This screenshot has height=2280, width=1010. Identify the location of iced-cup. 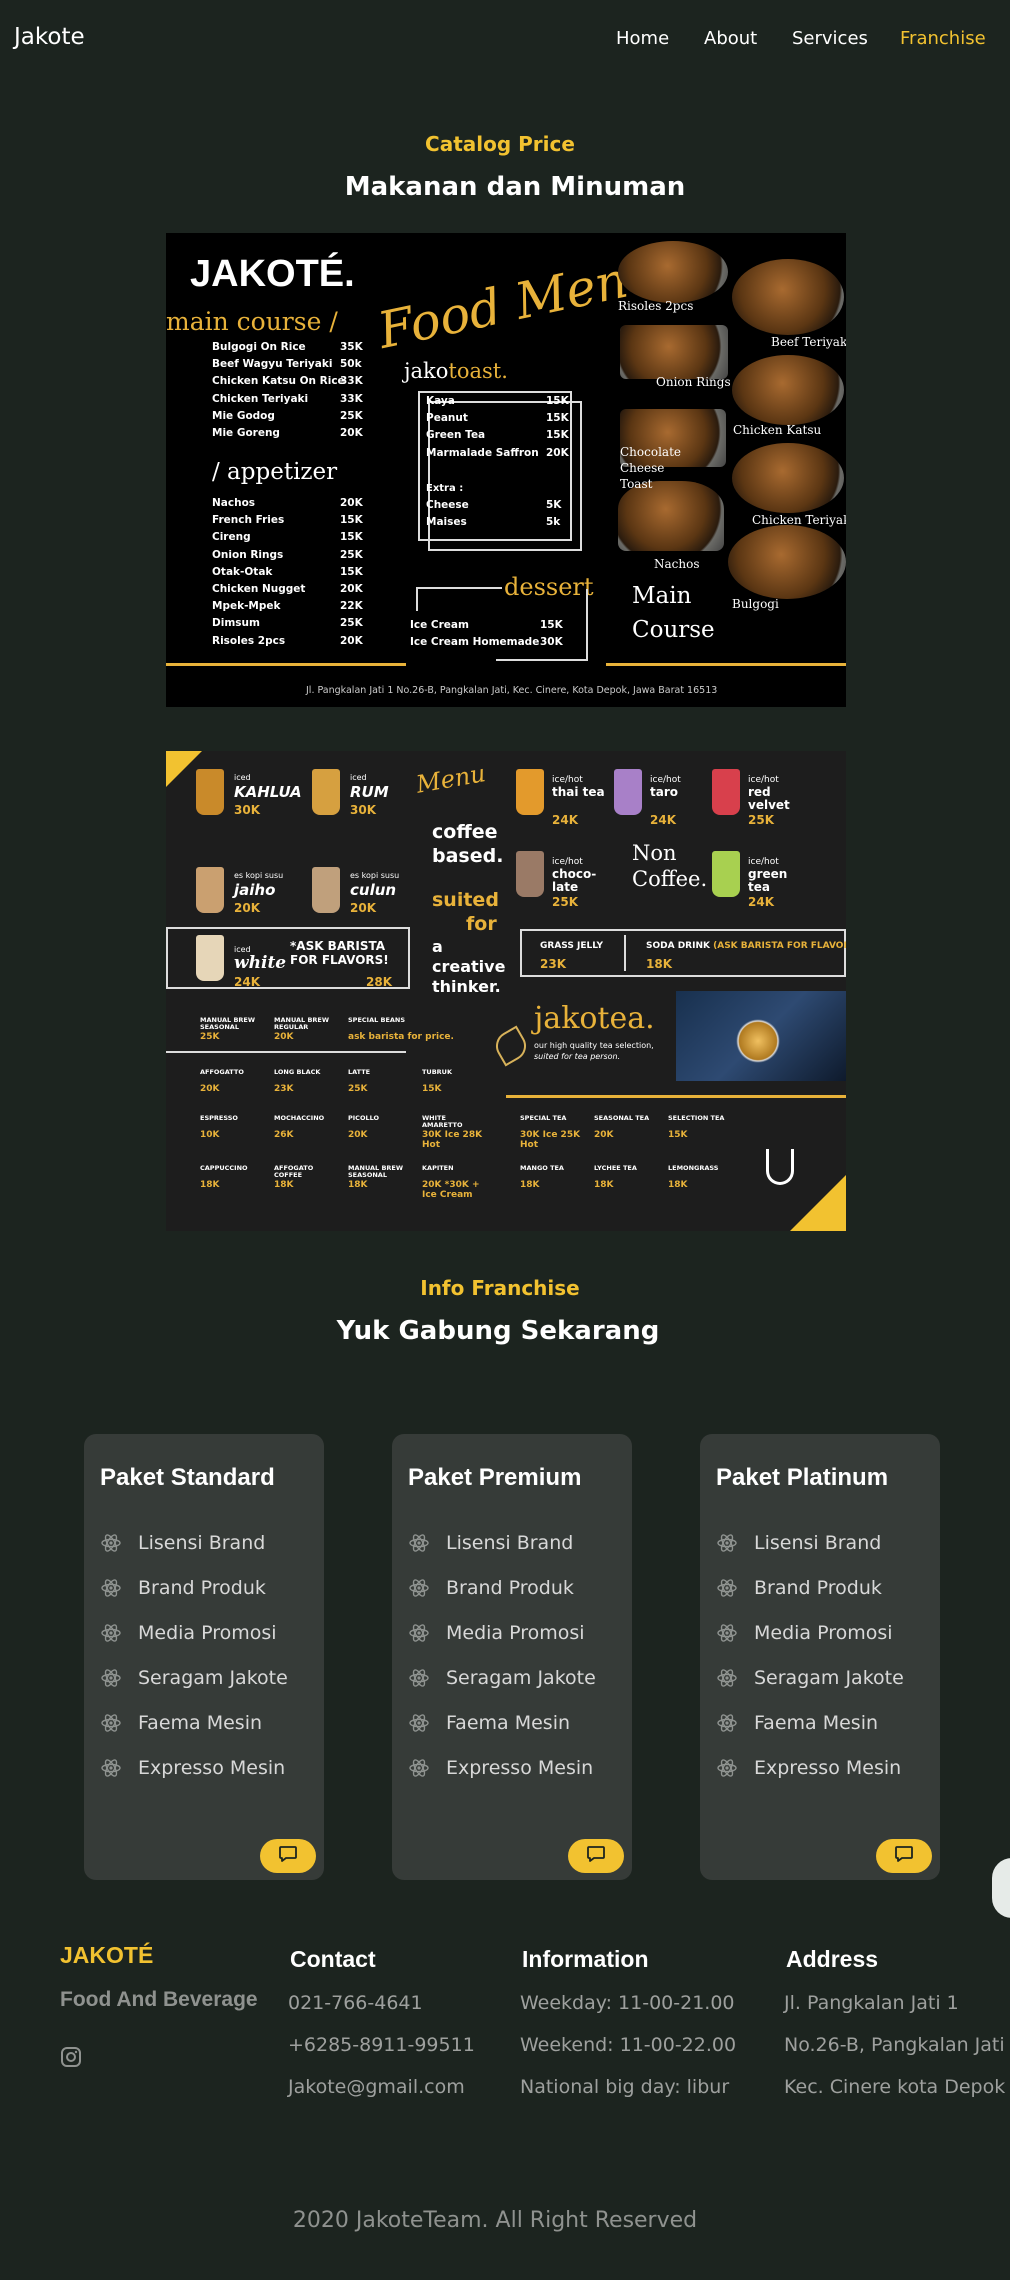
(210, 792).